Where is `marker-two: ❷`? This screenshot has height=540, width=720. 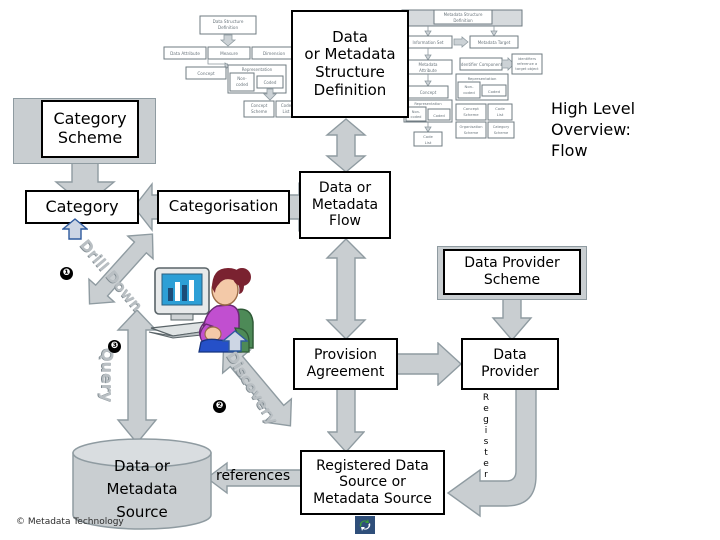
marker-two: ❷ is located at coordinates (219, 406).